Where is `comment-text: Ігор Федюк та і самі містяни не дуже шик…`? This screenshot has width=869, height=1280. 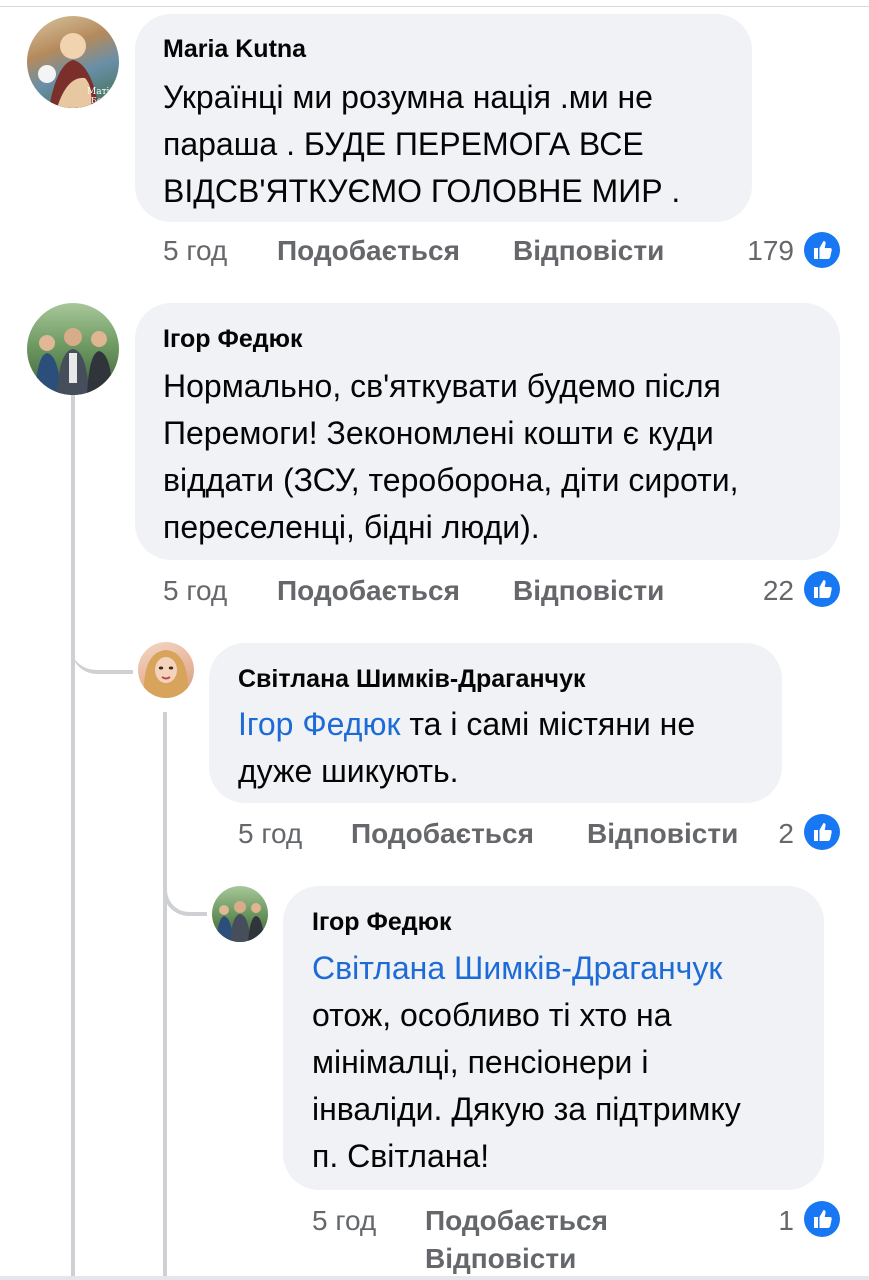
comment-text: Ігор Федюк та і самі містяни не дуже шик… is located at coordinates (508, 748).